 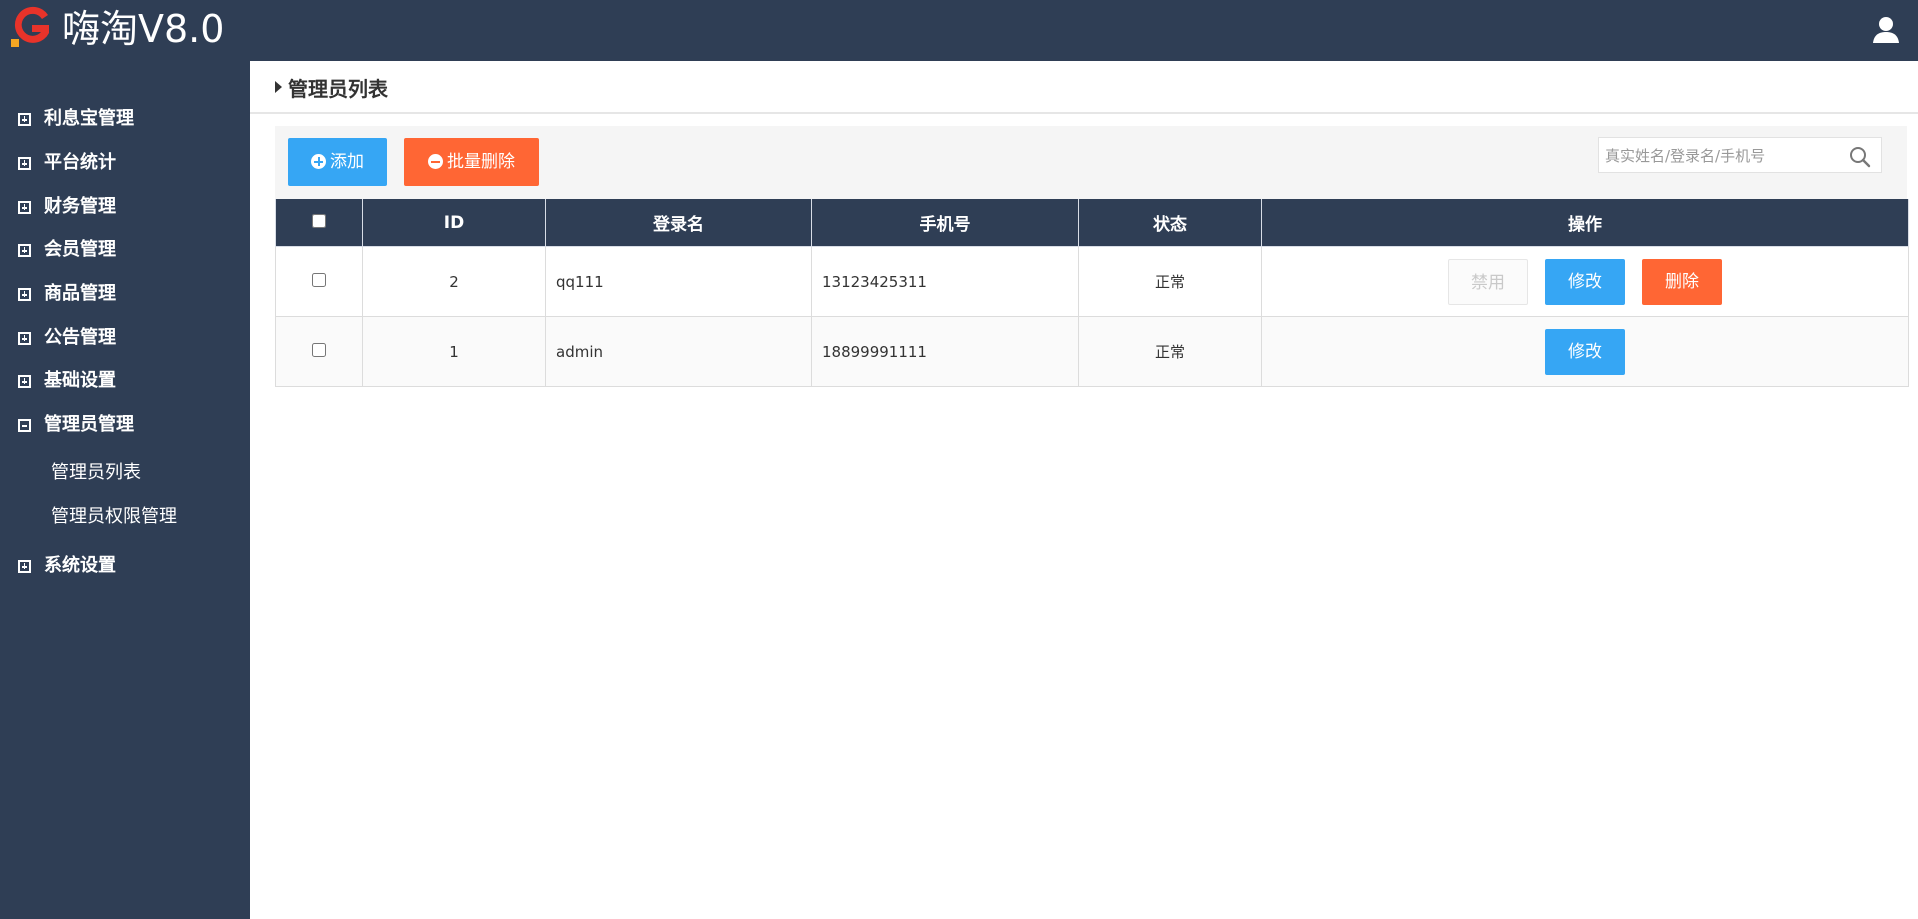 What do you see at coordinates (338, 89) in the screenshot?
I see `page-title: 管理员列表` at bounding box center [338, 89].